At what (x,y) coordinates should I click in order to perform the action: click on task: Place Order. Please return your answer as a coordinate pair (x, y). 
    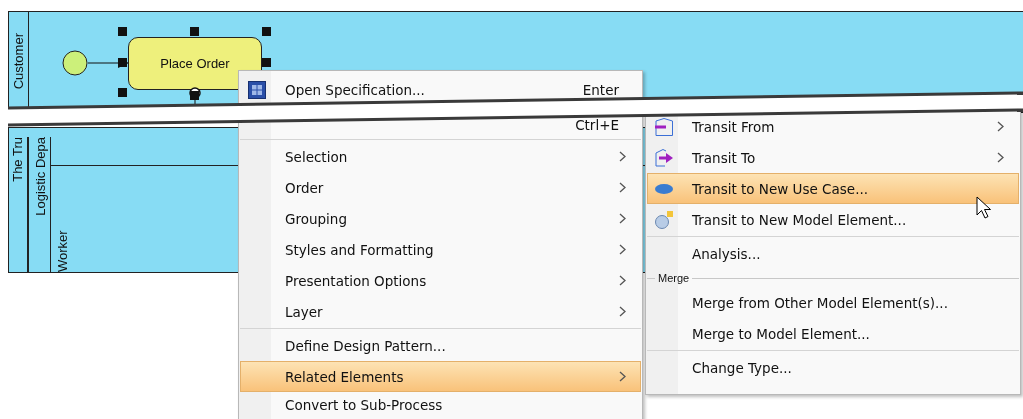
    Looking at the image, I should click on (195, 63).